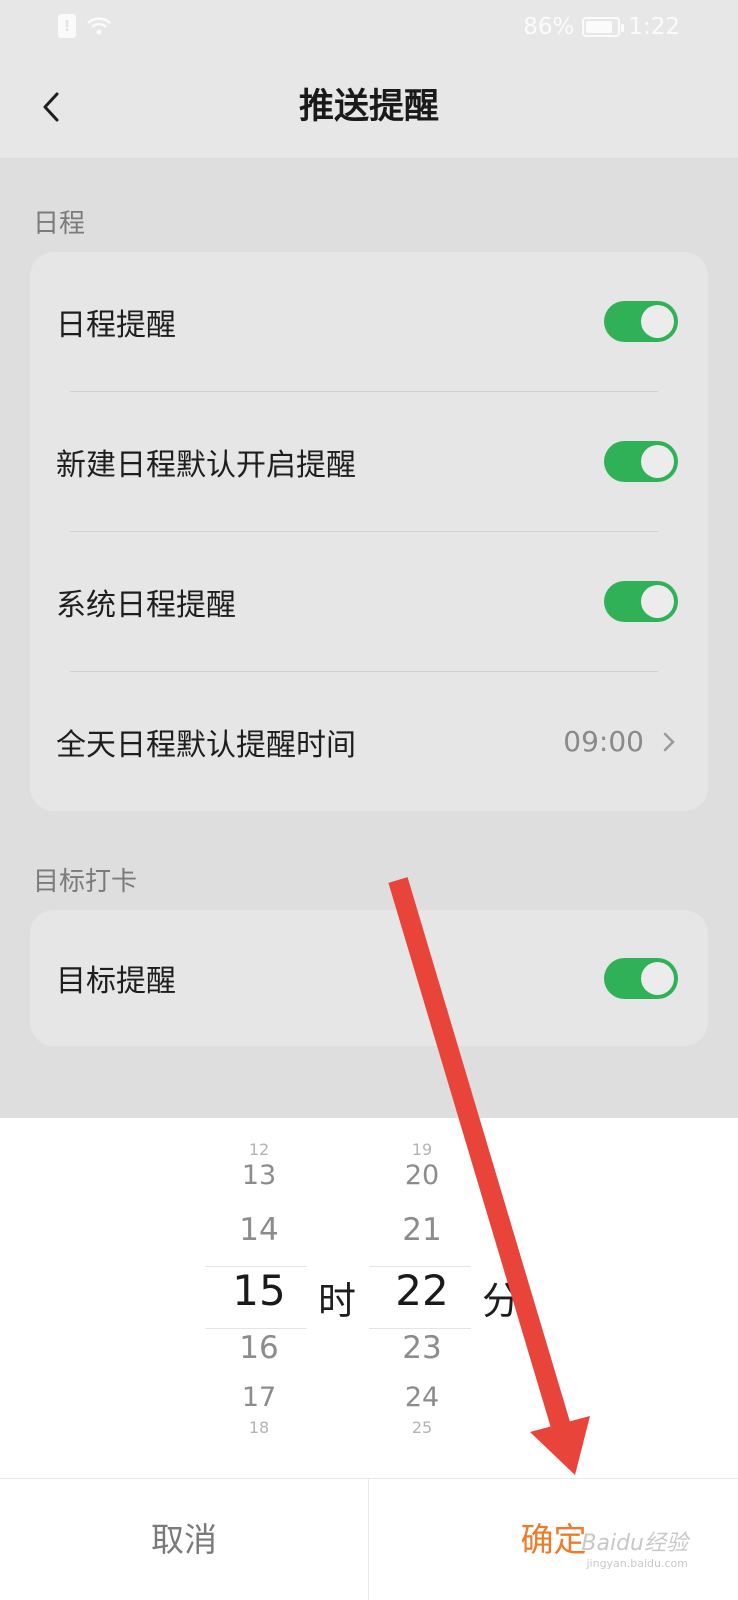 This screenshot has width=738, height=1600. Describe the element at coordinates (259, 1230) in the screenshot. I see `hour-option: 14` at that location.